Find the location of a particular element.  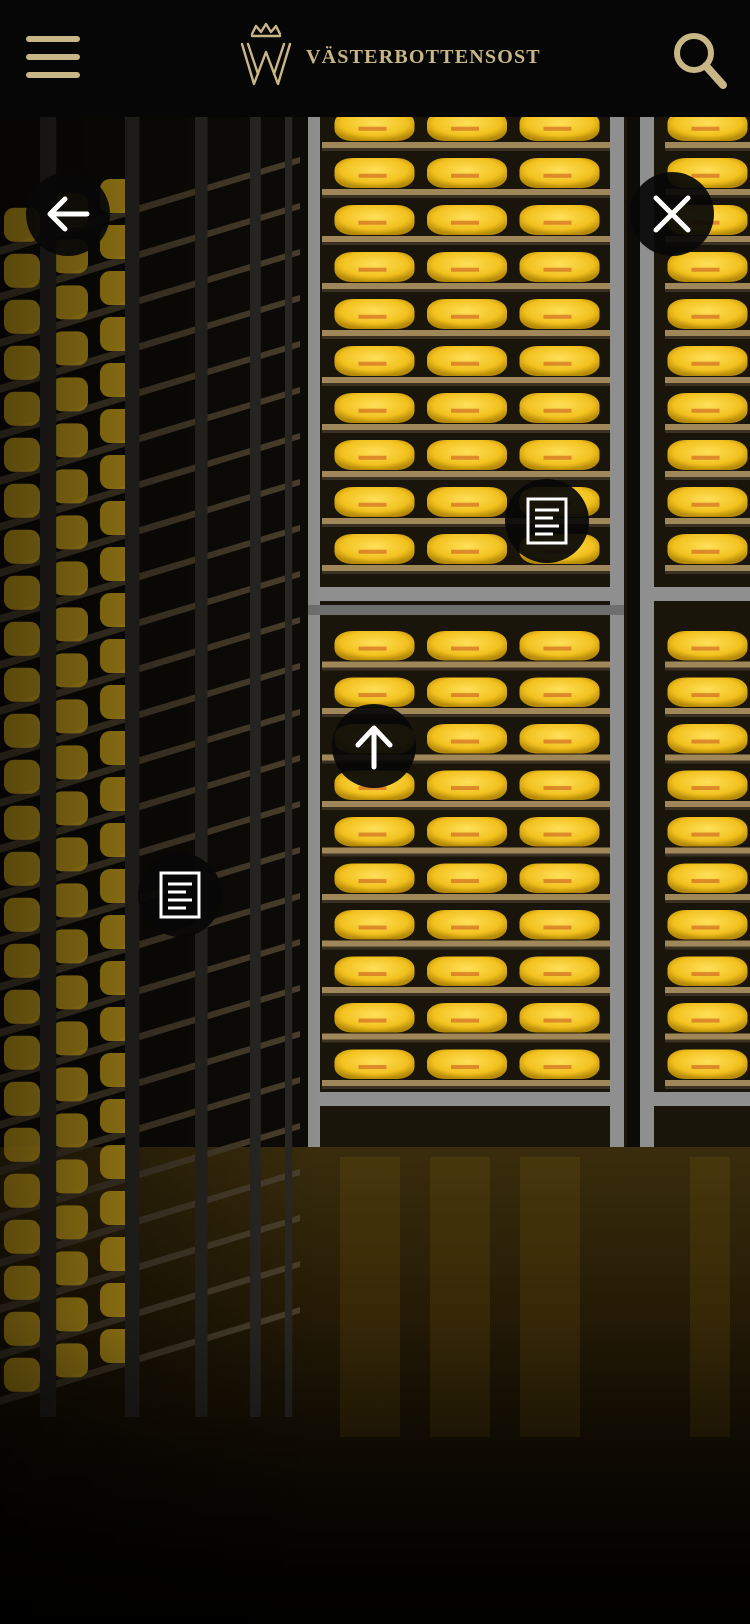

close-icon is located at coordinates (672, 214).